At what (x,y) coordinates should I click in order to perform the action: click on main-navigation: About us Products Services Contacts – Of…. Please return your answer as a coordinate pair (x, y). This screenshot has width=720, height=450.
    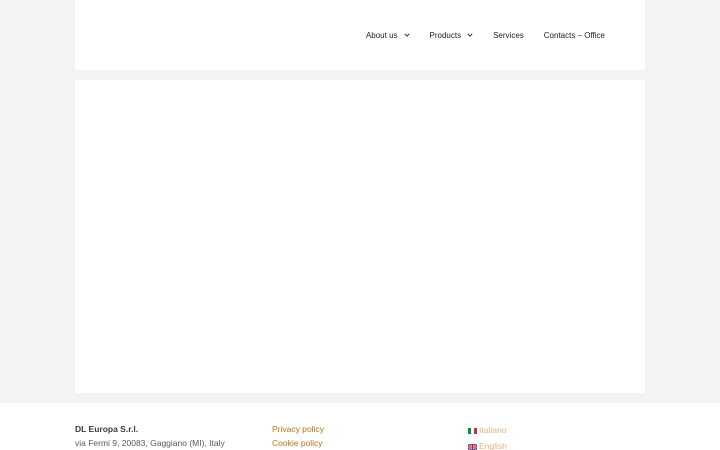
    Looking at the image, I should click on (485, 35).